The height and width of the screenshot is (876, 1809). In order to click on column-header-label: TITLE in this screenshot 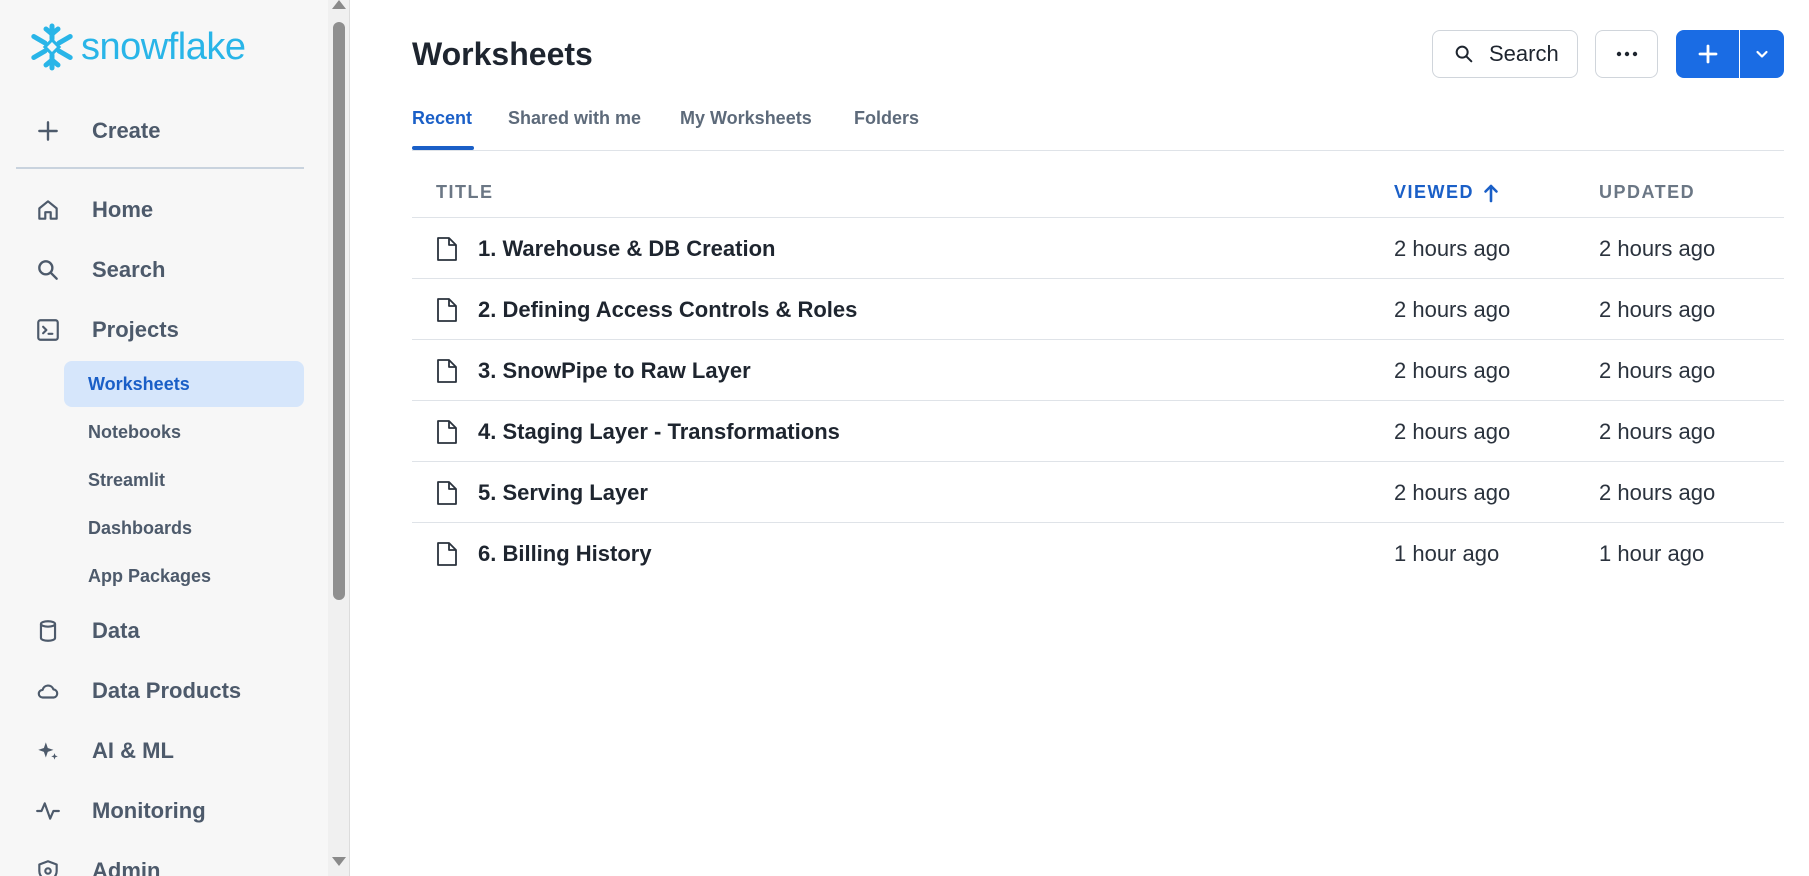, I will do `click(465, 192)`.